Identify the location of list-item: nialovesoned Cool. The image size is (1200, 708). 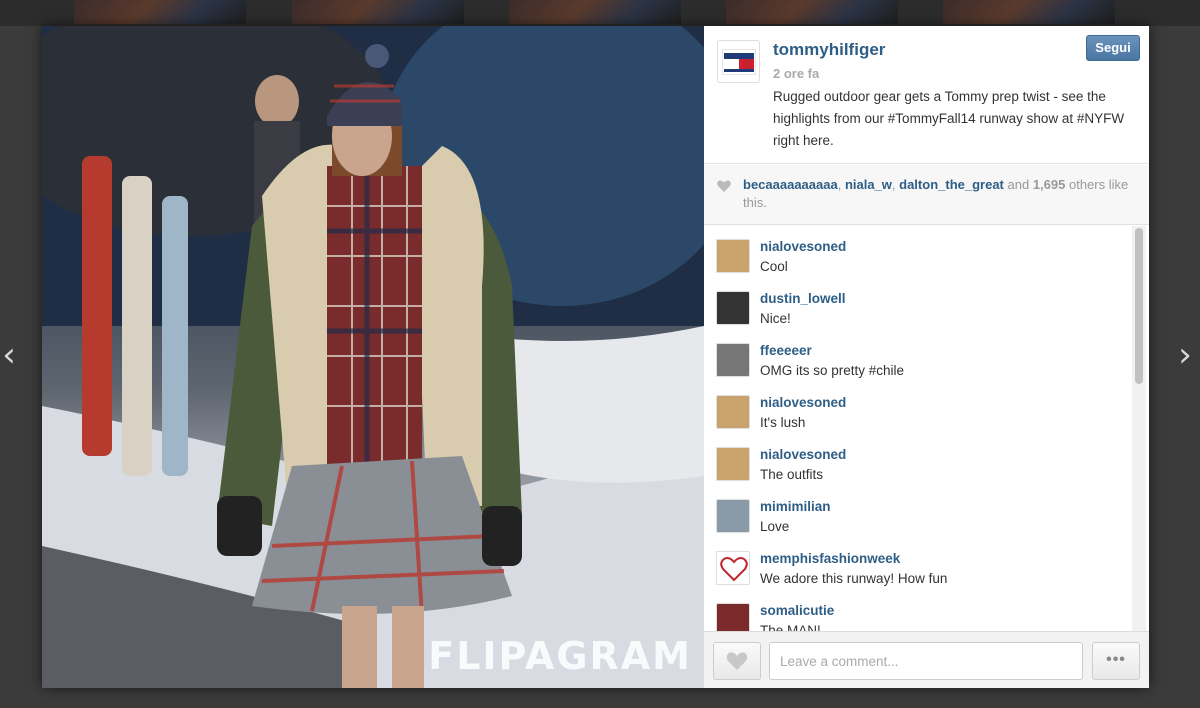
(914, 252).